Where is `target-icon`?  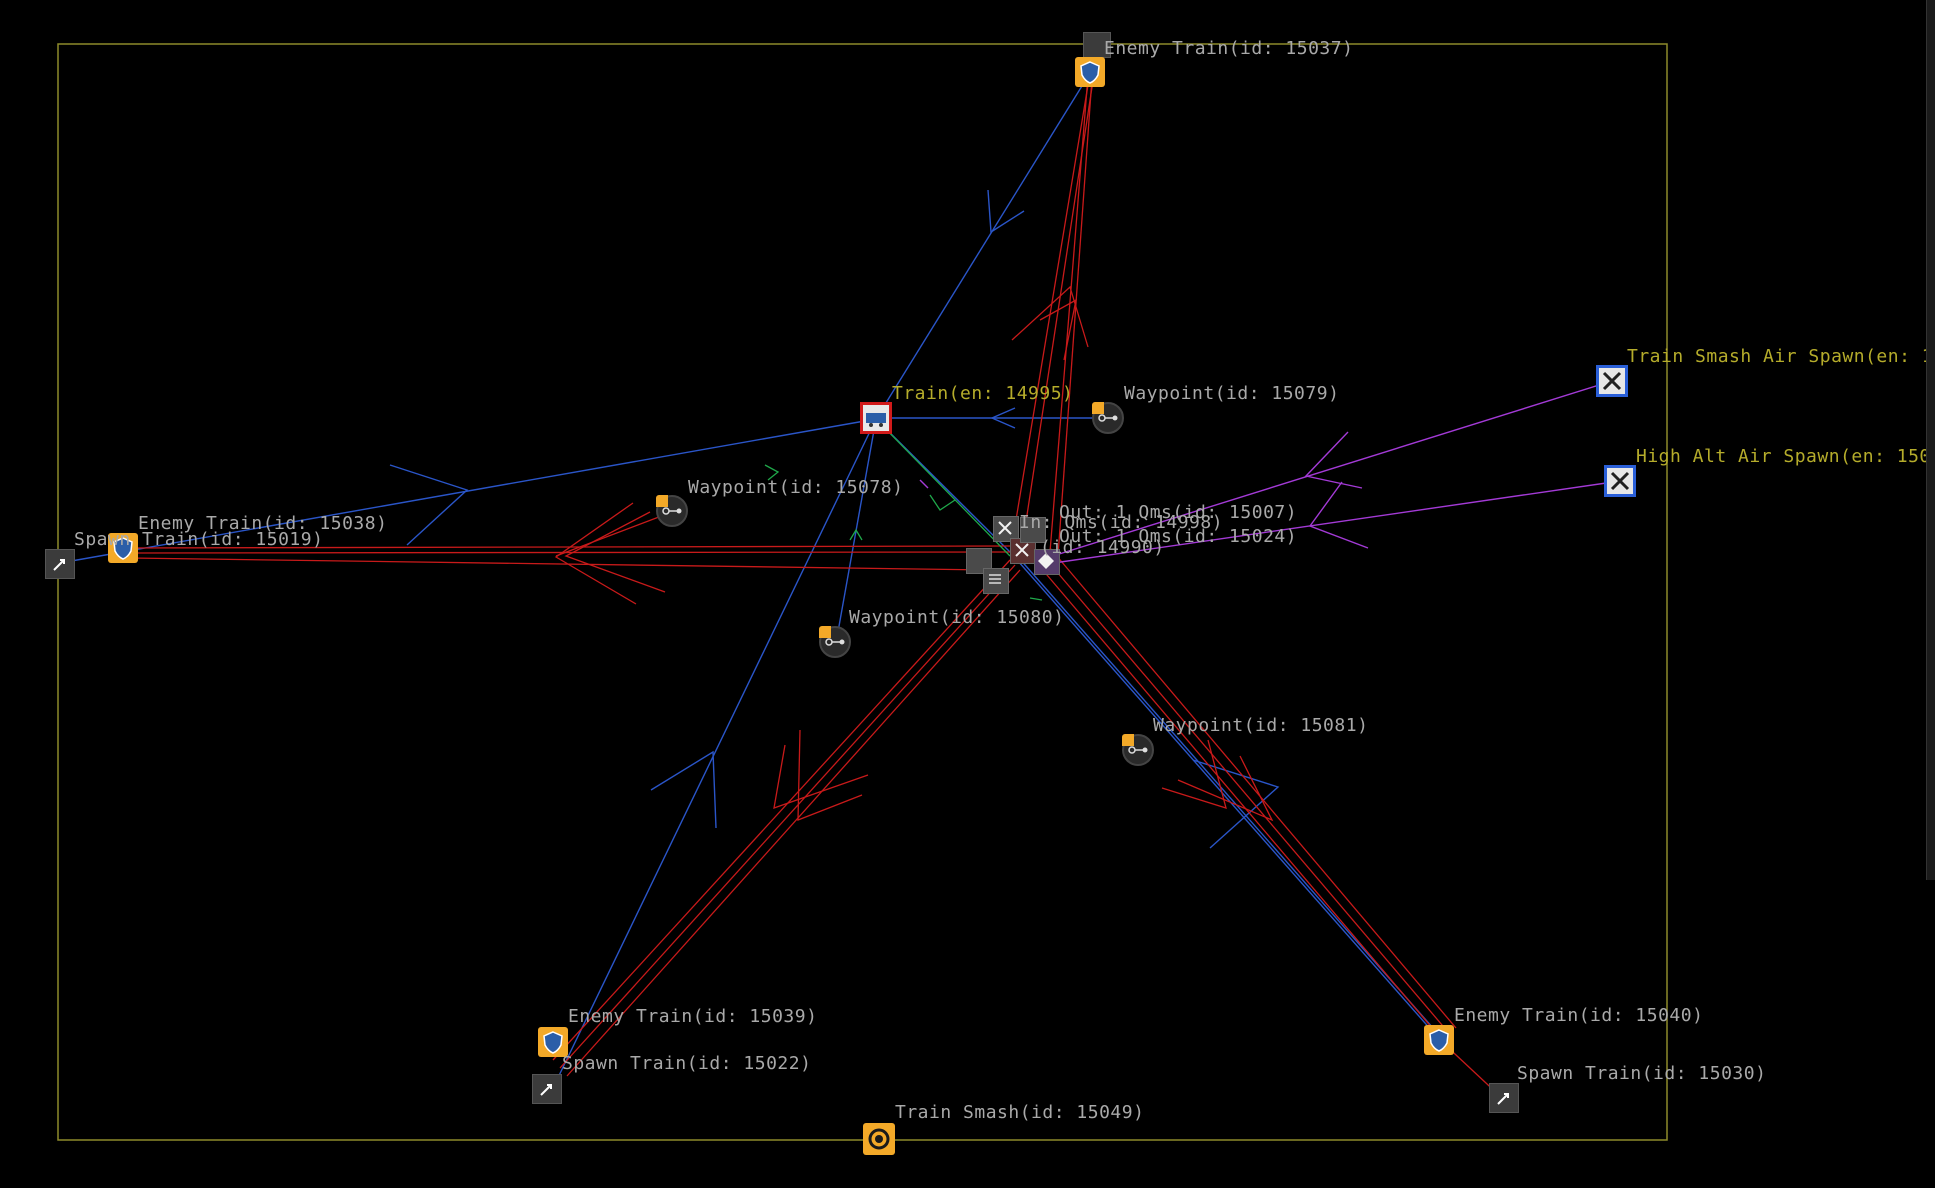 target-icon is located at coordinates (879, 1139).